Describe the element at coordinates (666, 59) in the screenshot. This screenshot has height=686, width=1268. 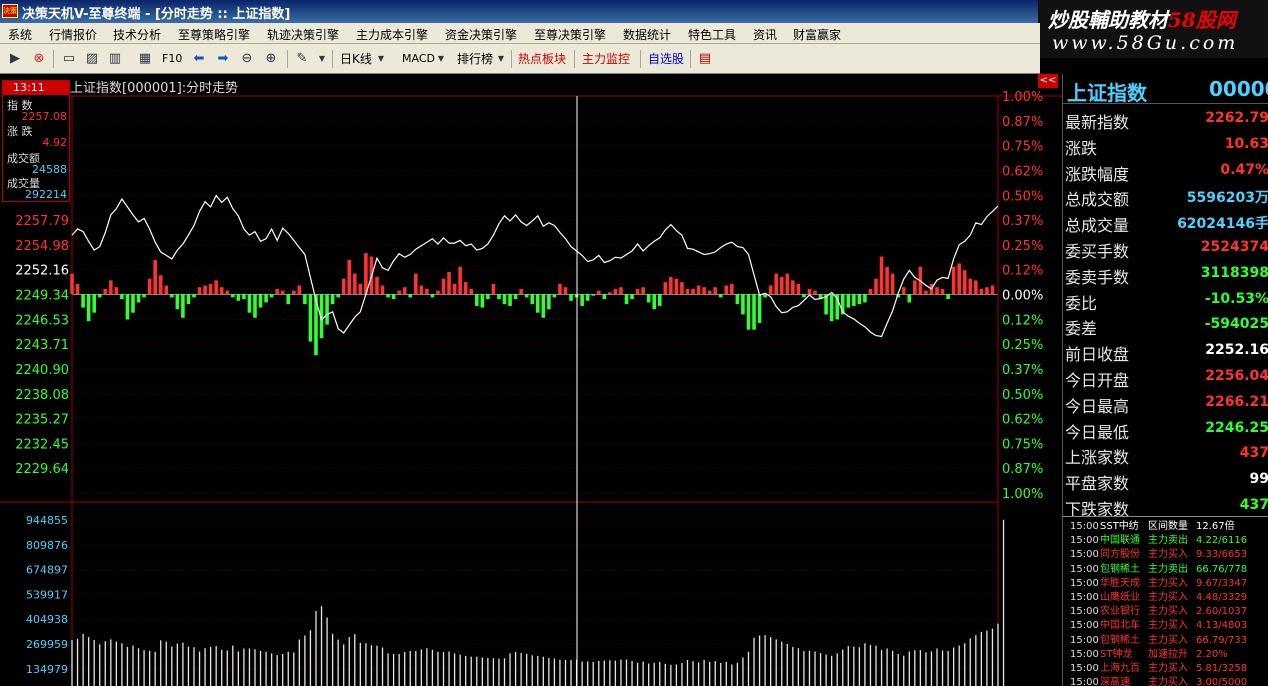
I see `watchlist-button: 自选股` at that location.